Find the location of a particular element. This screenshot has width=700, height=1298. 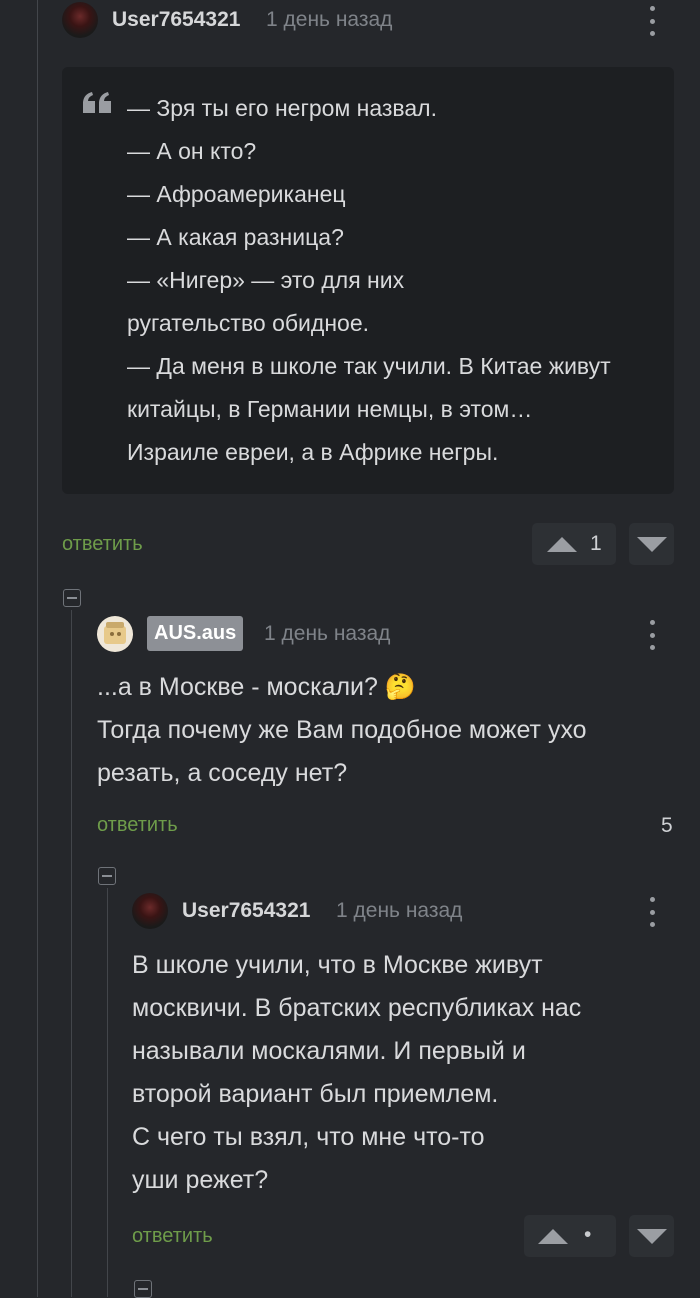

comment-line: С чего ты взял, что мне что-то is located at coordinates (308, 1137).